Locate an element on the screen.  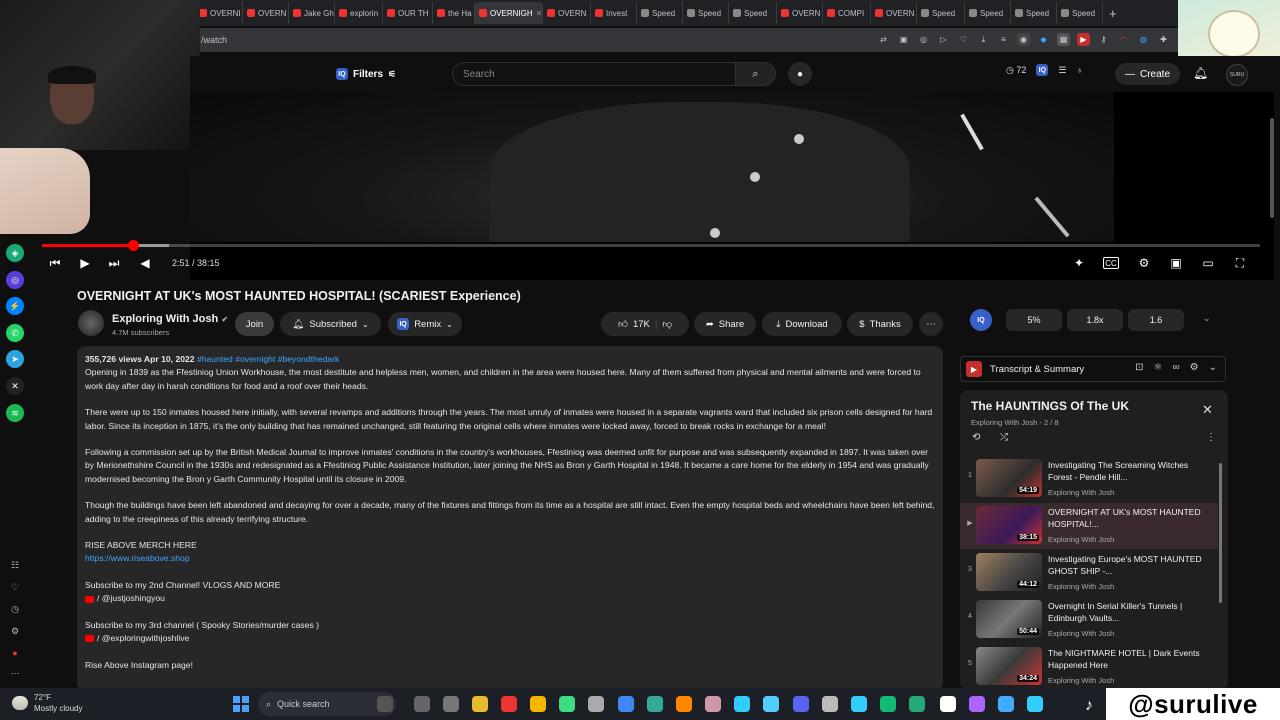
heart-icon: ♡ is located at coordinates (15, 587).